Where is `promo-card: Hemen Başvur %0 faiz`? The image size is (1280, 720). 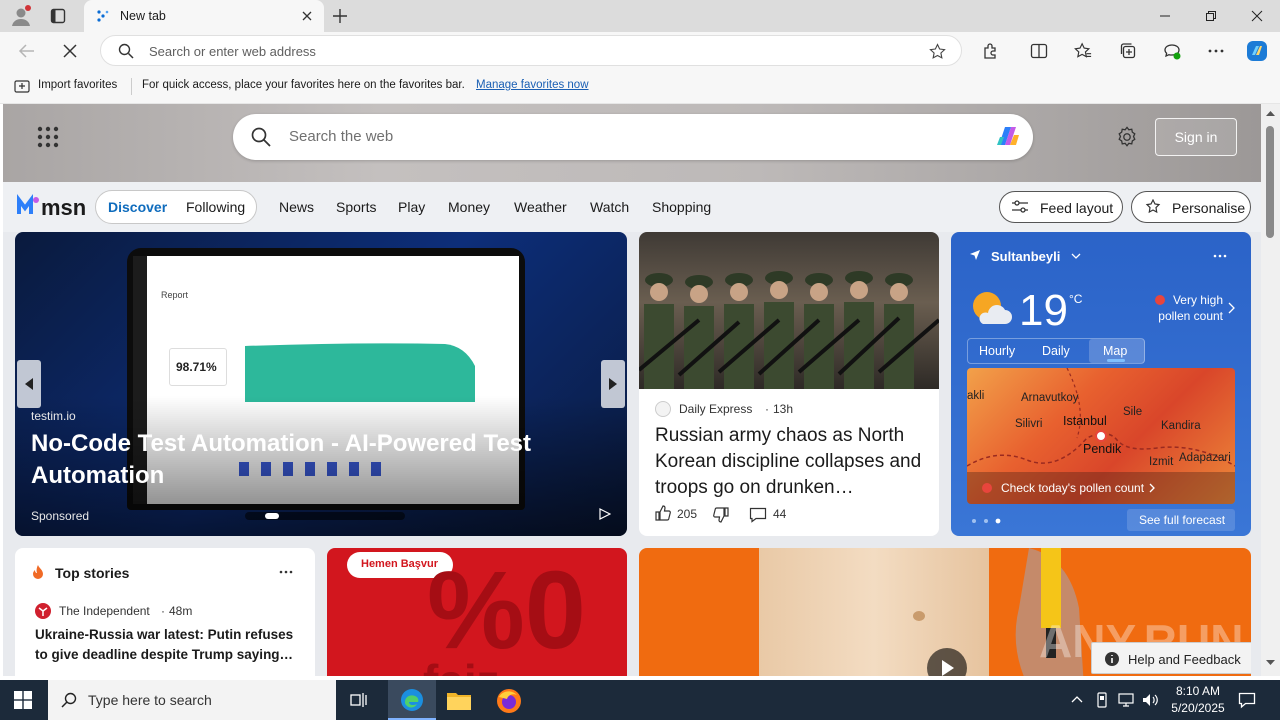
promo-card: Hemen Başvur %0 faiz is located at coordinates (477, 612).